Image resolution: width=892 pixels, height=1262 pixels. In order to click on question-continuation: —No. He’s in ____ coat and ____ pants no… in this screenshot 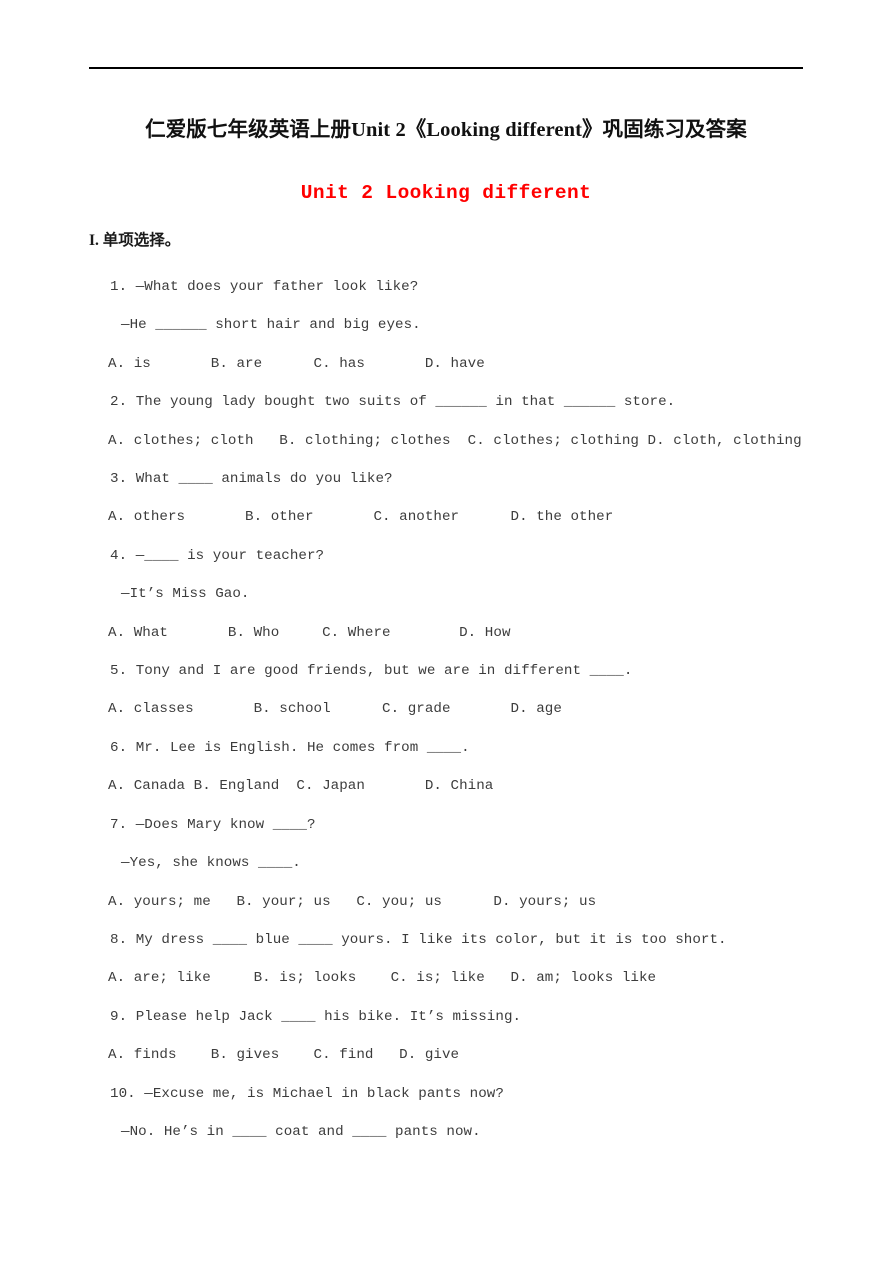, I will do `click(301, 1131)`.